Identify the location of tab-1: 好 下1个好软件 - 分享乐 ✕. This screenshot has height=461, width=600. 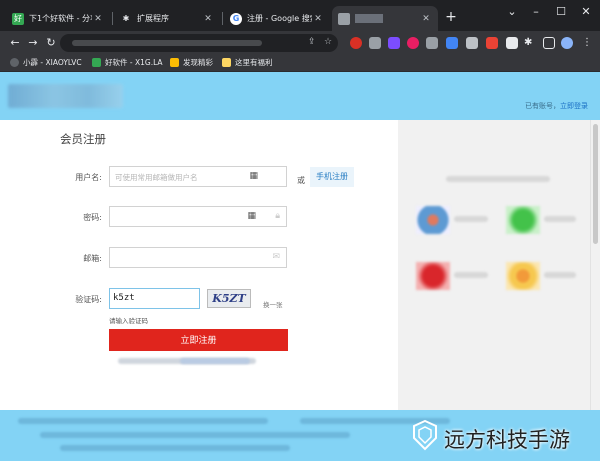
(58, 18).